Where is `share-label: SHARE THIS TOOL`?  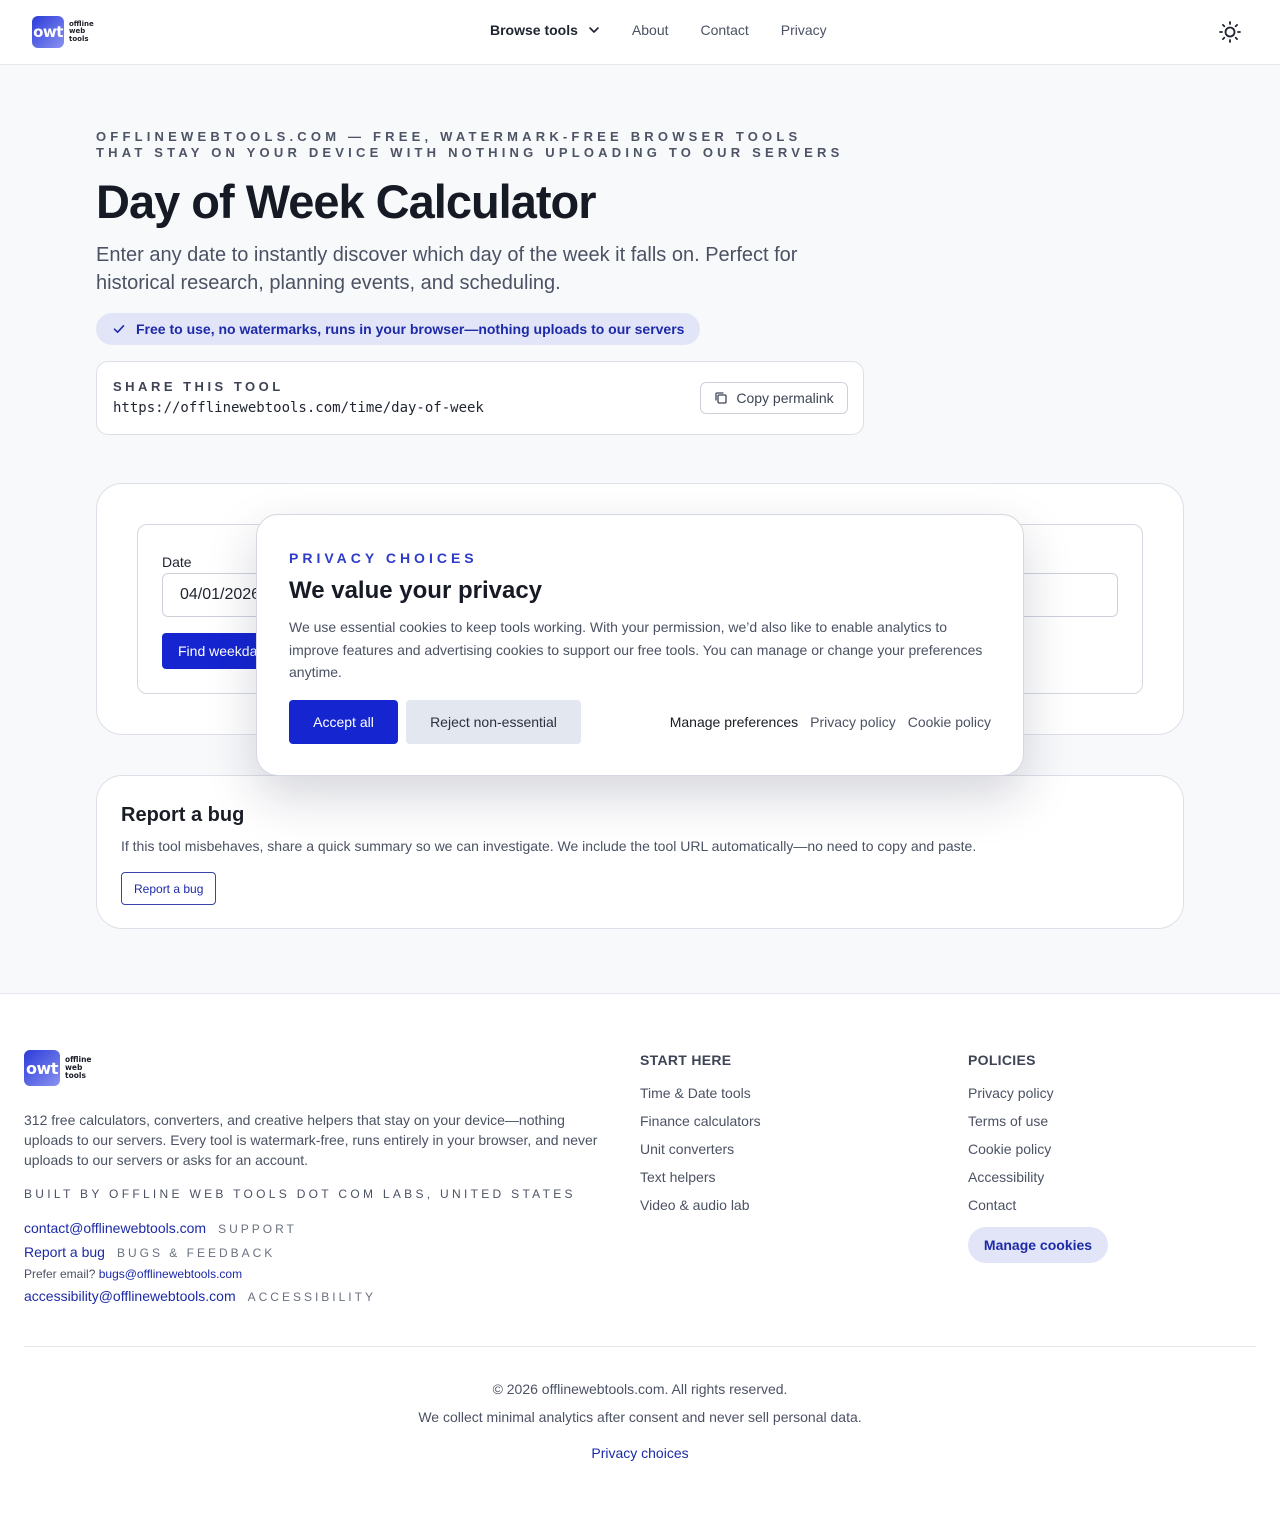 share-label: SHARE THIS TOOL is located at coordinates (198, 386).